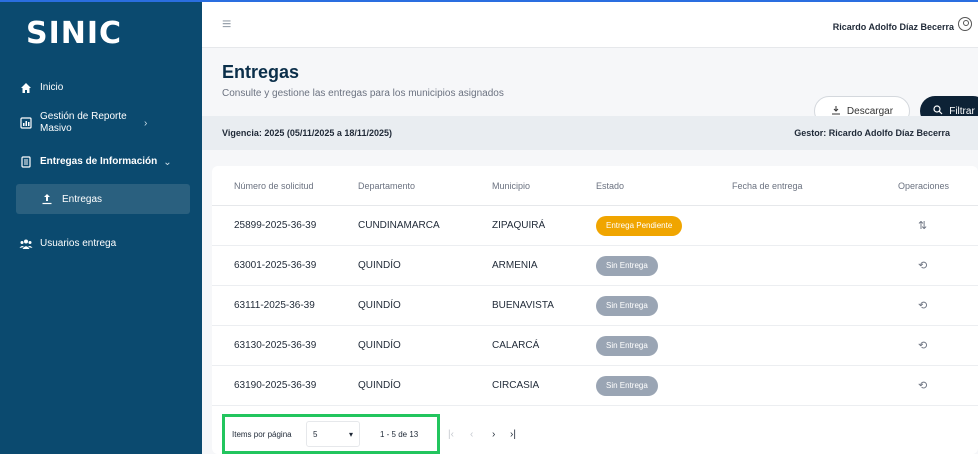 Image resolution: width=978 pixels, height=454 pixels. Describe the element at coordinates (523, 305) in the screenshot. I see `municipio-cell: BUENAVISTA` at that location.